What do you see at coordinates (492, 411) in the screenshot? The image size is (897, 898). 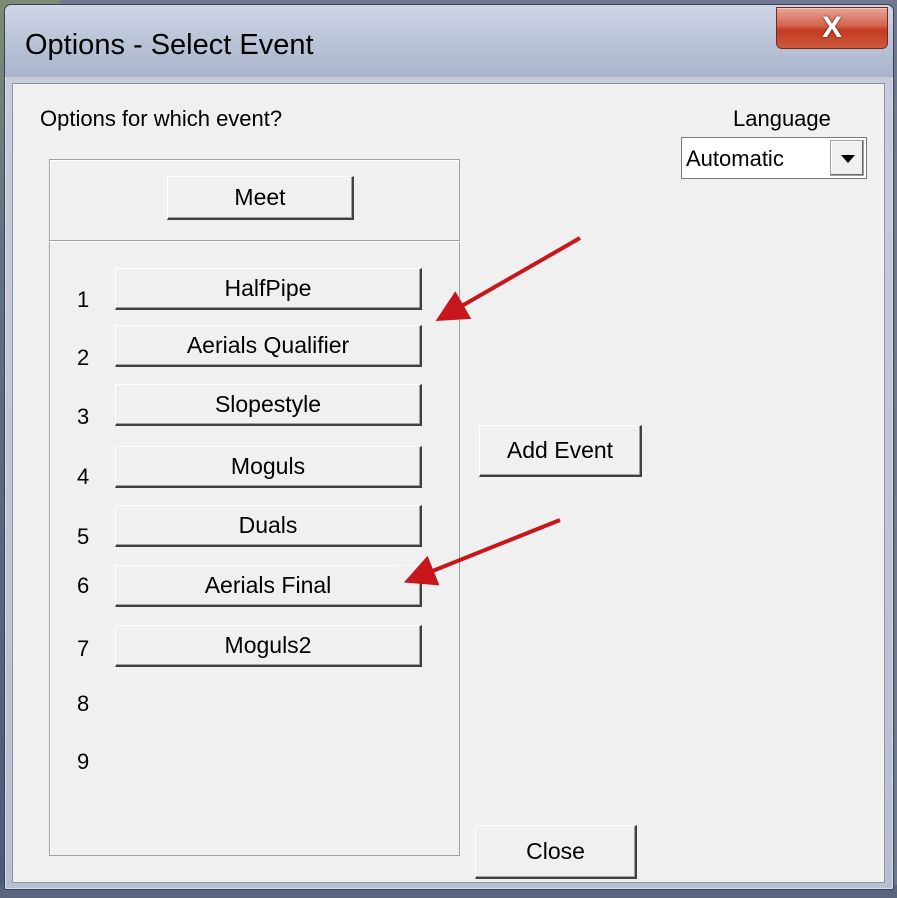 I see `annotation-arrows` at bounding box center [492, 411].